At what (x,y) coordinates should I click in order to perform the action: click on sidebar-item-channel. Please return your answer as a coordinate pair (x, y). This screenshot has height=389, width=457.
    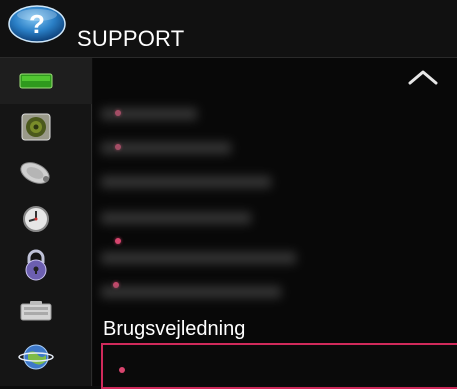
    Looking at the image, I should click on (46, 173).